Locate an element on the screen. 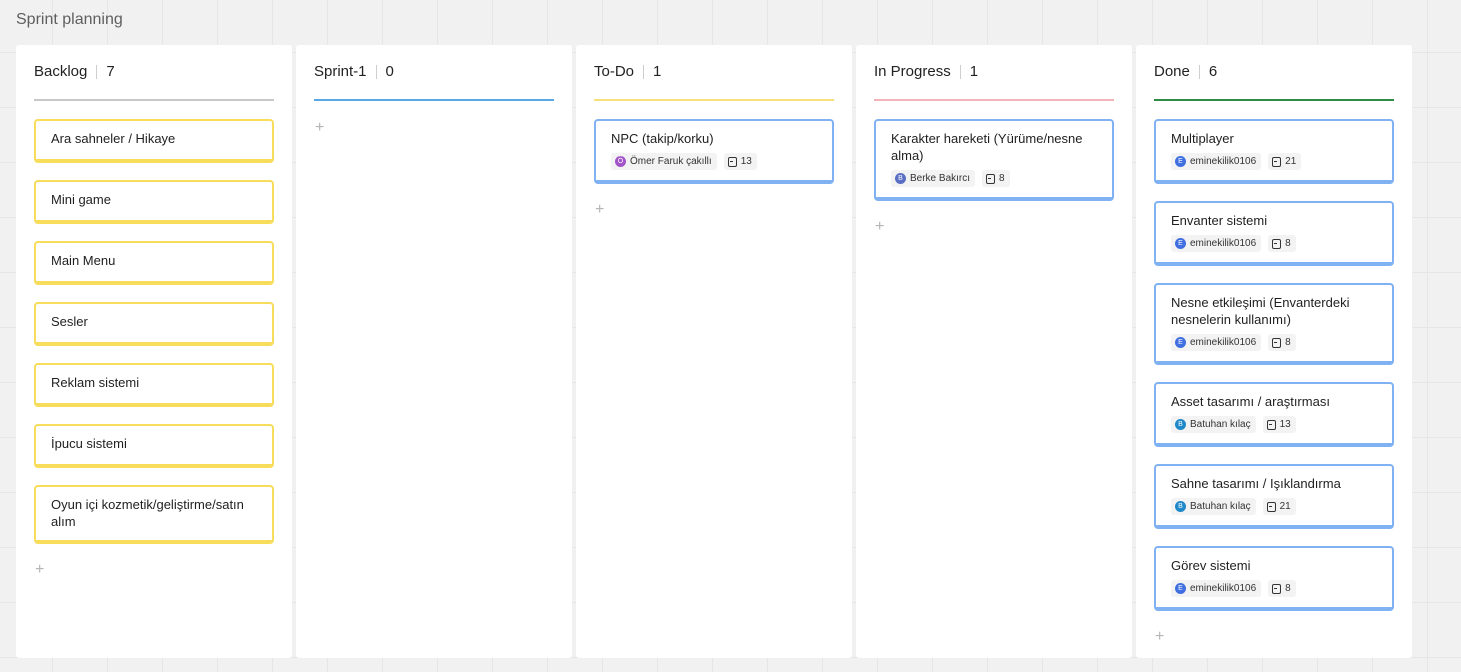  column-count: 7 is located at coordinates (110, 71).